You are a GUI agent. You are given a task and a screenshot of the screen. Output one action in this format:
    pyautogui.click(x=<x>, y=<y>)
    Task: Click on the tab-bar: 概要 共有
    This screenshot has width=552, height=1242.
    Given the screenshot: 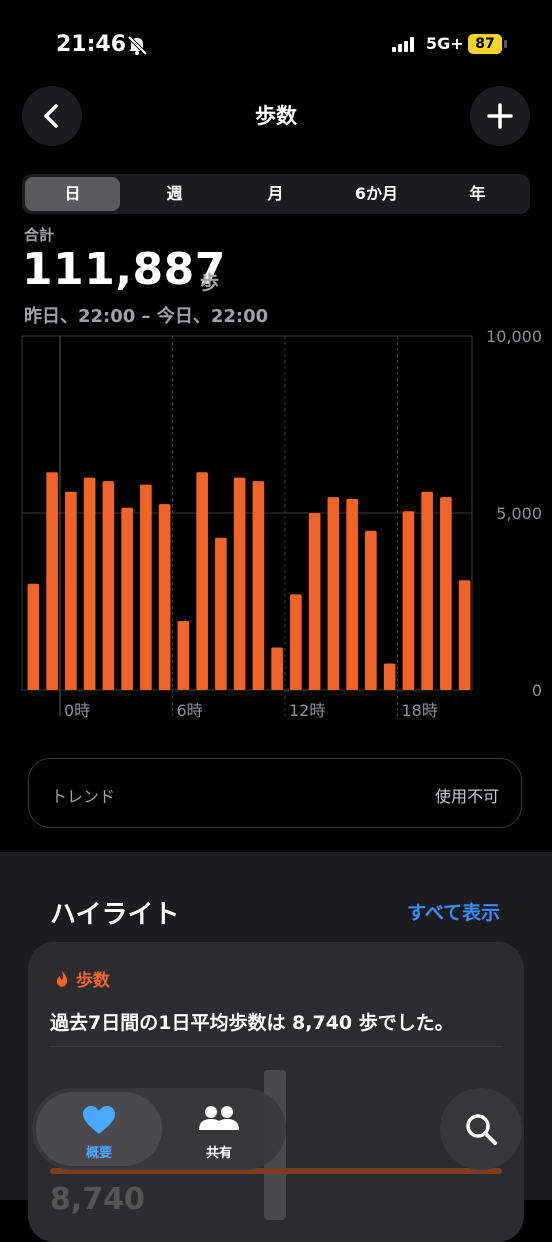 What is the action you would take?
    pyautogui.click(x=159, y=1129)
    